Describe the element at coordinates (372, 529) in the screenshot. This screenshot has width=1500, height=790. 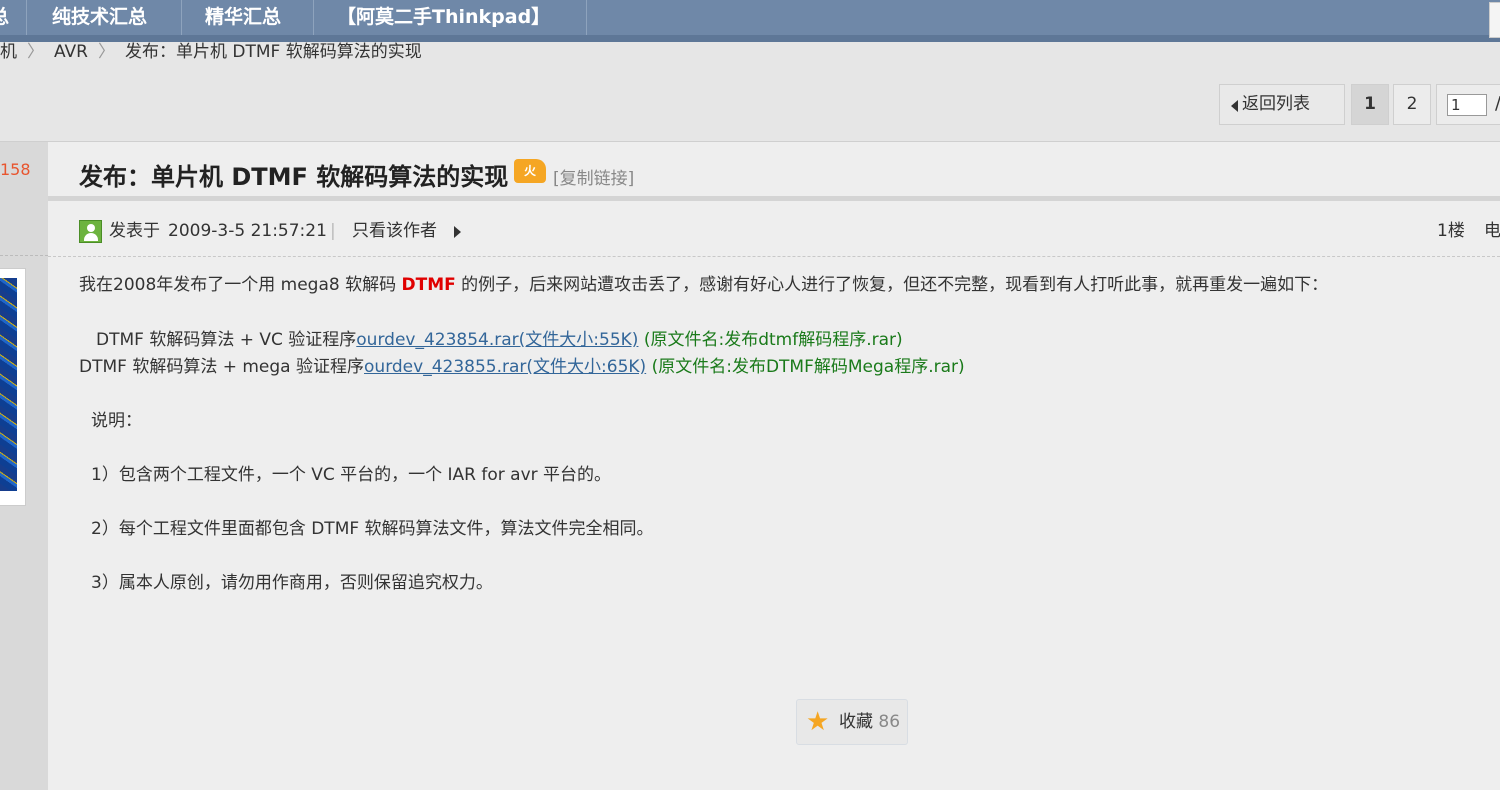
I see `note-item: 2）每个工程文件里面都包含 DTMF 软解码算法文件，算法文件完全相同。` at that location.